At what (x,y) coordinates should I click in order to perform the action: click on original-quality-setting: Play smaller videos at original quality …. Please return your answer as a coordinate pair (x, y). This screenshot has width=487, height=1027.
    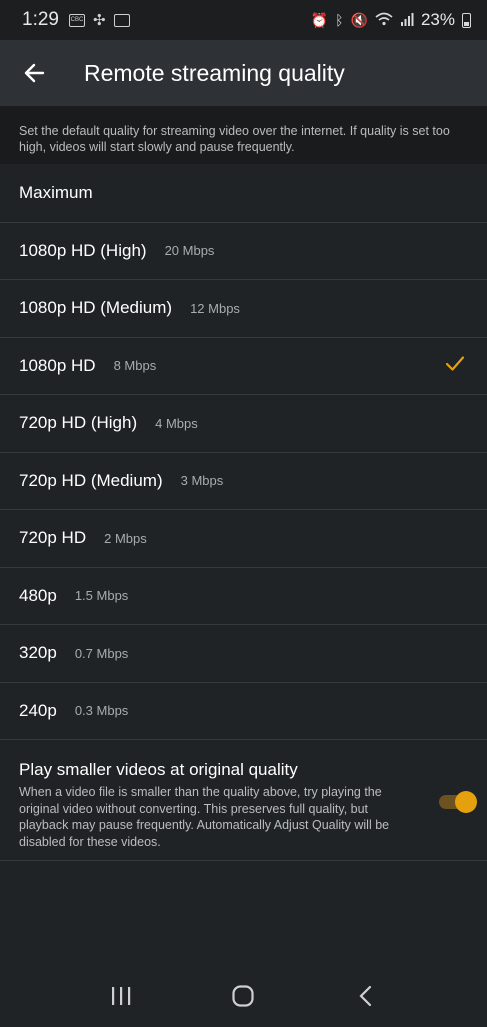
    Looking at the image, I should click on (243, 800).